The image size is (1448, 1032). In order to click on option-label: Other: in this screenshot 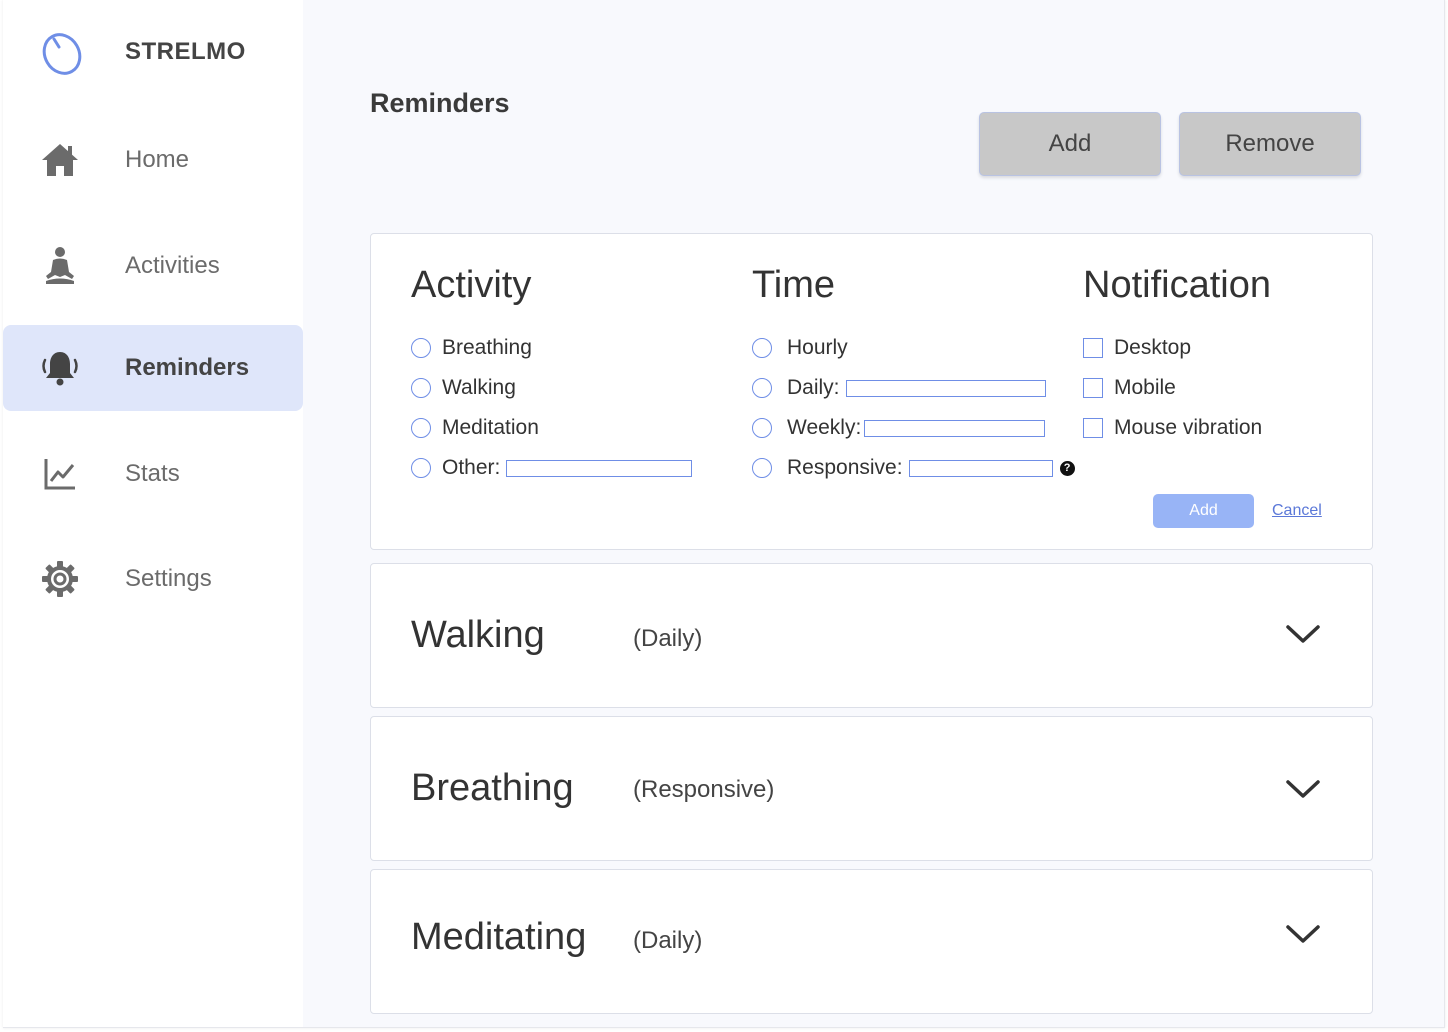, I will do `click(471, 467)`.